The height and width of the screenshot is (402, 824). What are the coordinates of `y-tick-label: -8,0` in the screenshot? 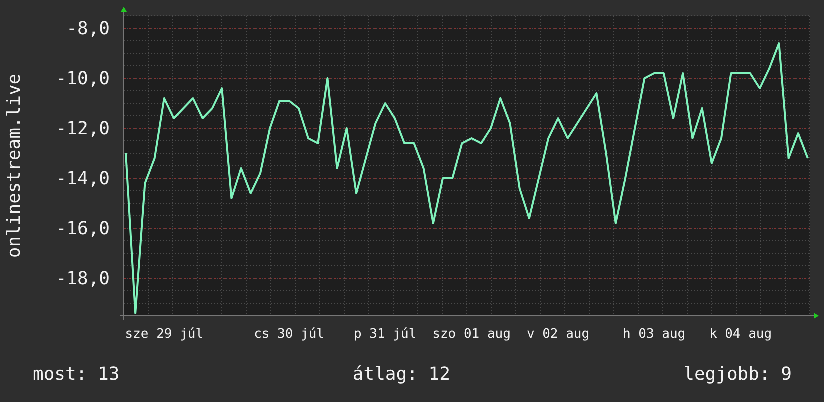 It's located at (88, 29).